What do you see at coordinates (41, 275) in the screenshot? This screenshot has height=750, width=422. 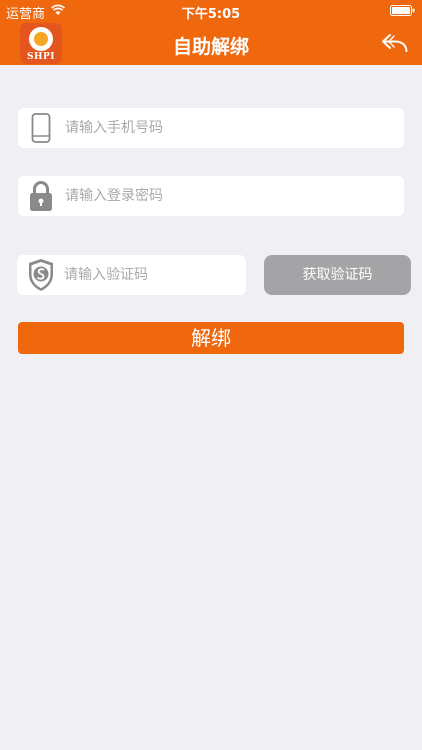 I see `shield-icon` at bounding box center [41, 275].